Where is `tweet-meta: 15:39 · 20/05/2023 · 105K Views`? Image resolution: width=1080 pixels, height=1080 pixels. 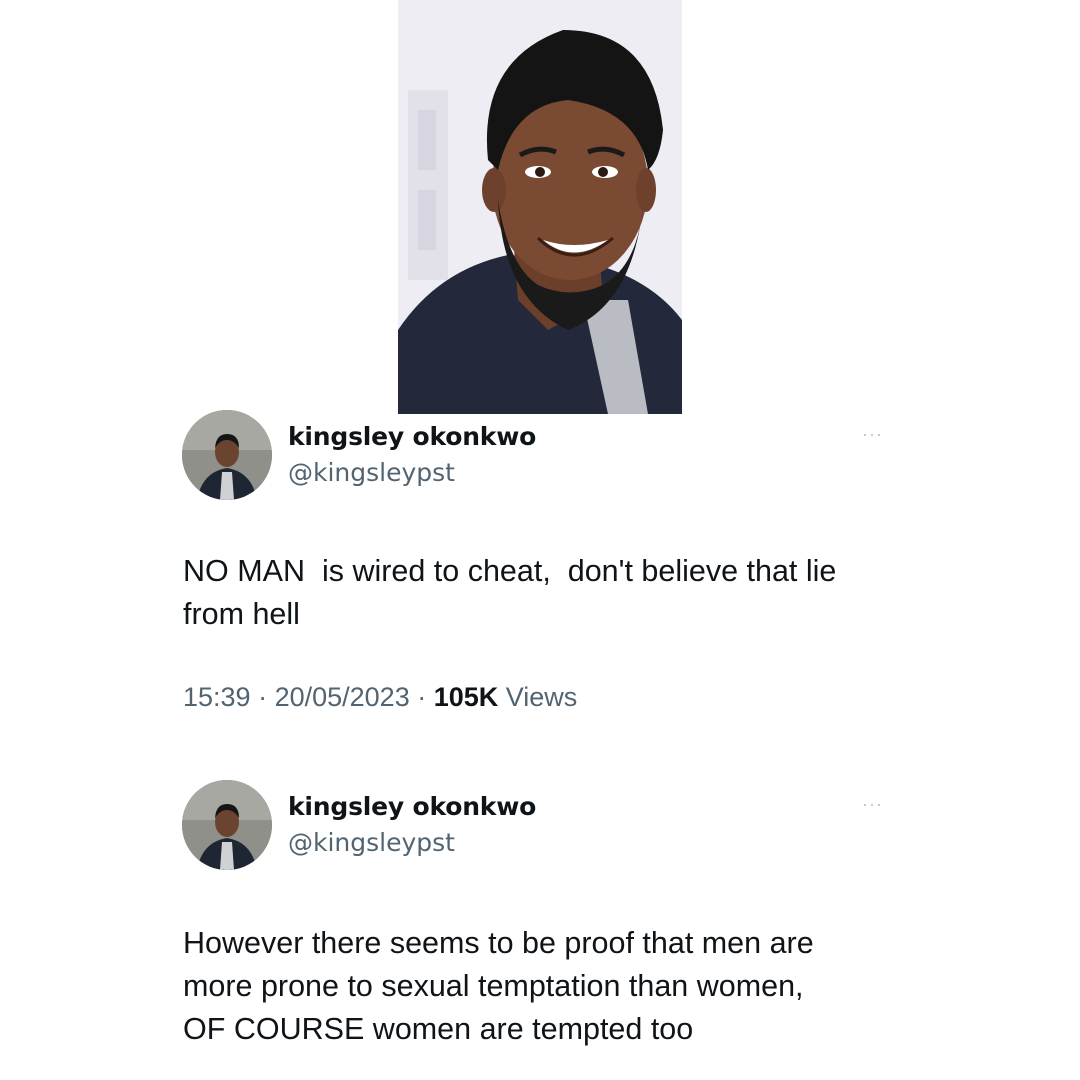 tweet-meta: 15:39 · 20/05/2023 · 105K Views is located at coordinates (380, 697).